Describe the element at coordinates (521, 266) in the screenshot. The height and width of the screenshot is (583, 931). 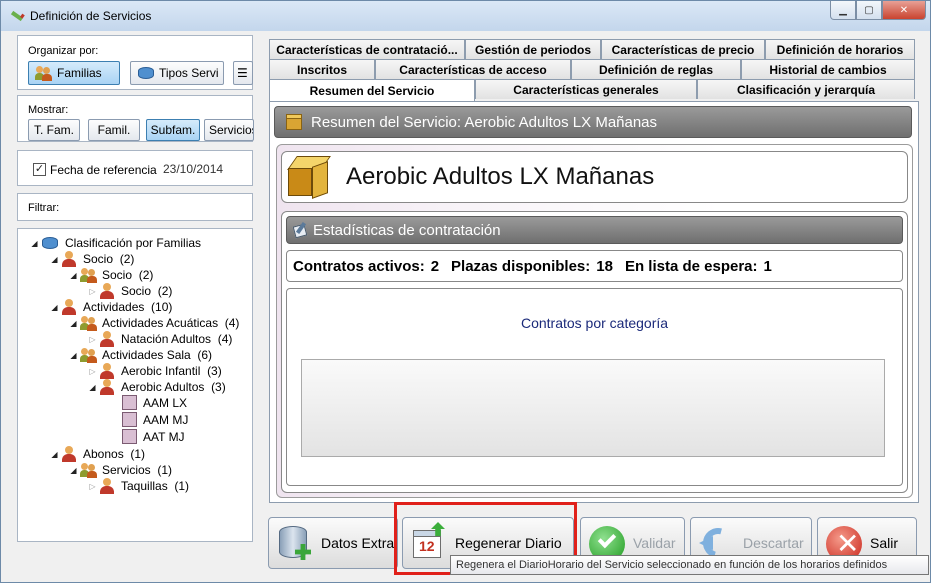
I see `available-places-label: Plazas disponibles:` at that location.